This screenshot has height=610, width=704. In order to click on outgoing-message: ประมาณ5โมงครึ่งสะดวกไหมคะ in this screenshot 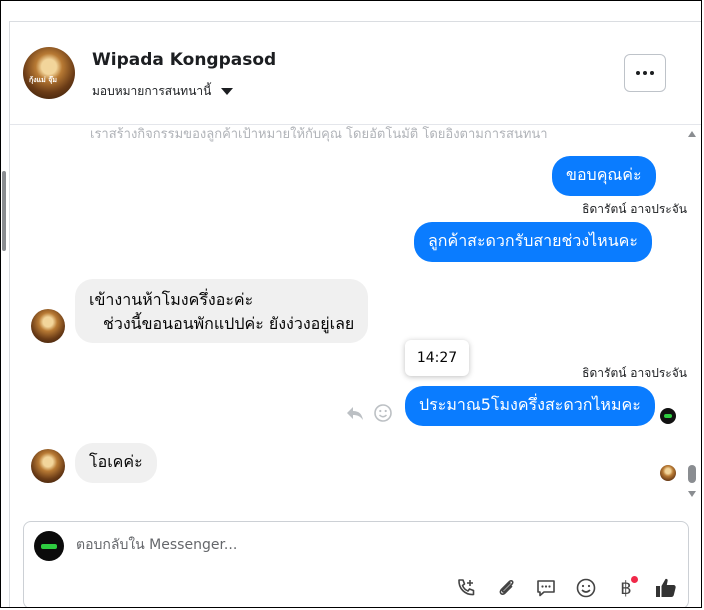, I will do `click(530, 406)`.